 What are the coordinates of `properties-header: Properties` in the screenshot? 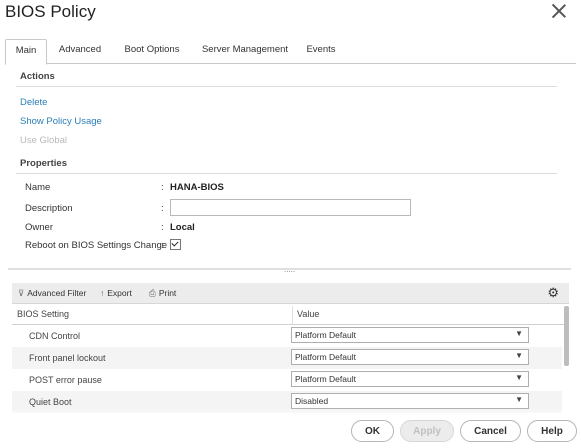 It's located at (43, 163).